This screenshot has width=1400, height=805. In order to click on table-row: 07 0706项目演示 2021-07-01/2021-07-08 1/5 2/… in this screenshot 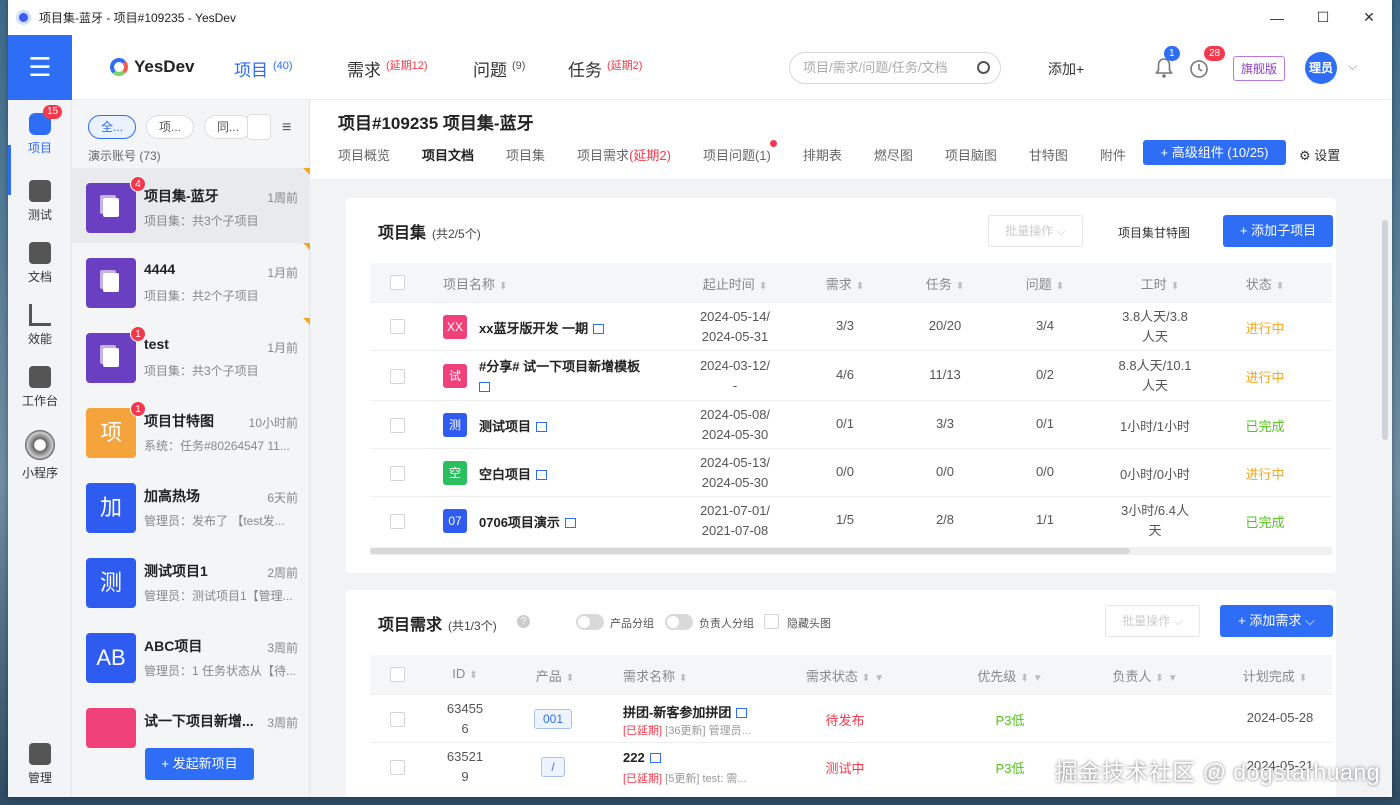, I will do `click(851, 520)`.